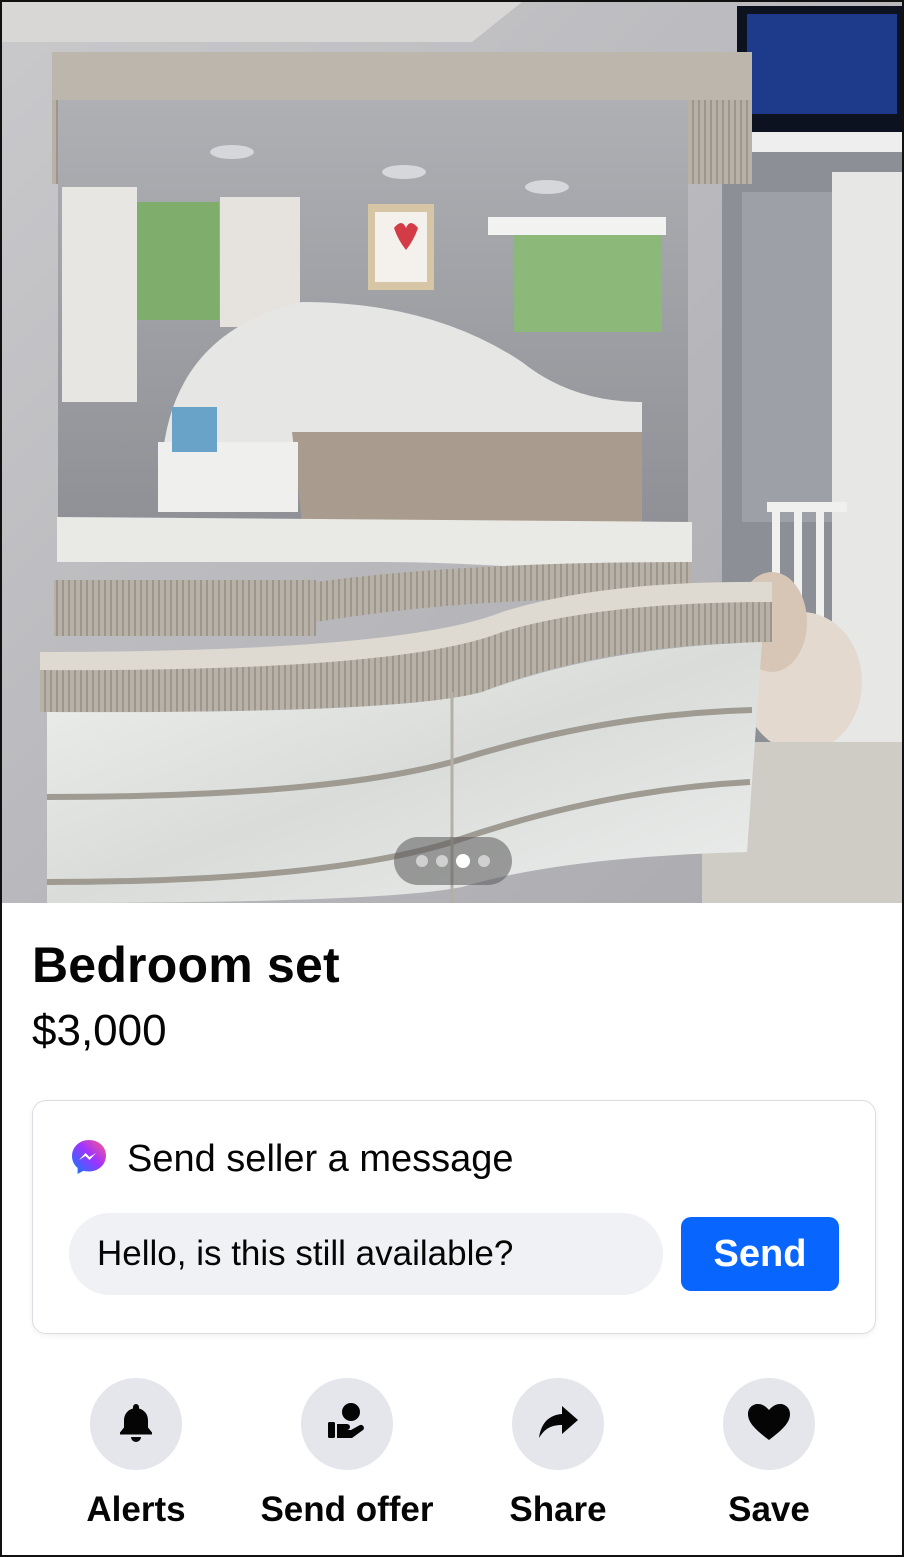 The height and width of the screenshot is (1557, 904). Describe the element at coordinates (320, 1159) in the screenshot. I see `send-message-heading: Send seller a message` at that location.